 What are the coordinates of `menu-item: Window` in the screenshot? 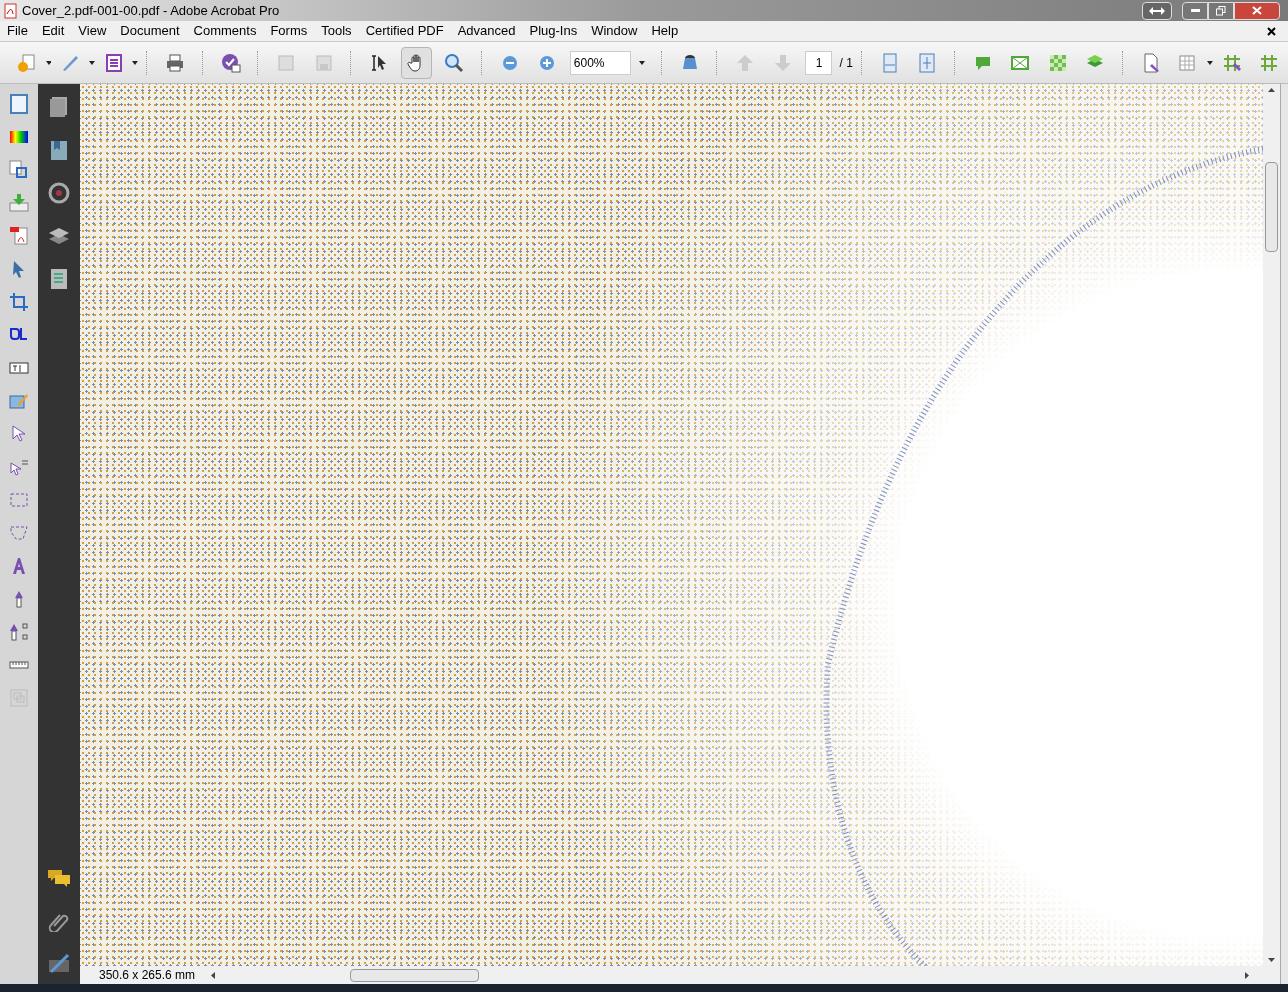 It's located at (614, 31).